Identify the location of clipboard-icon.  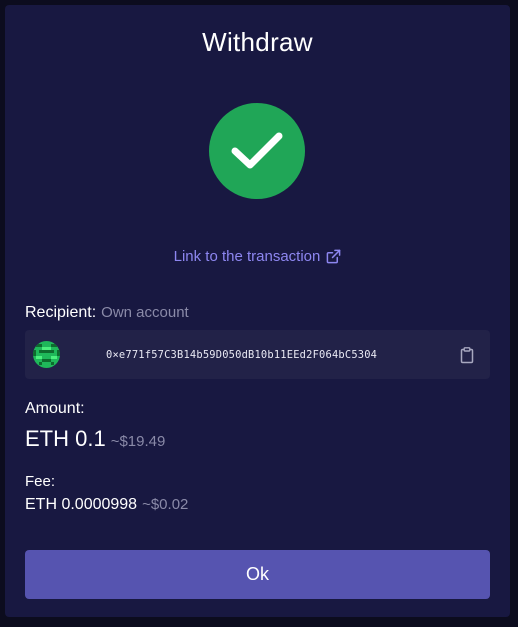
(467, 355).